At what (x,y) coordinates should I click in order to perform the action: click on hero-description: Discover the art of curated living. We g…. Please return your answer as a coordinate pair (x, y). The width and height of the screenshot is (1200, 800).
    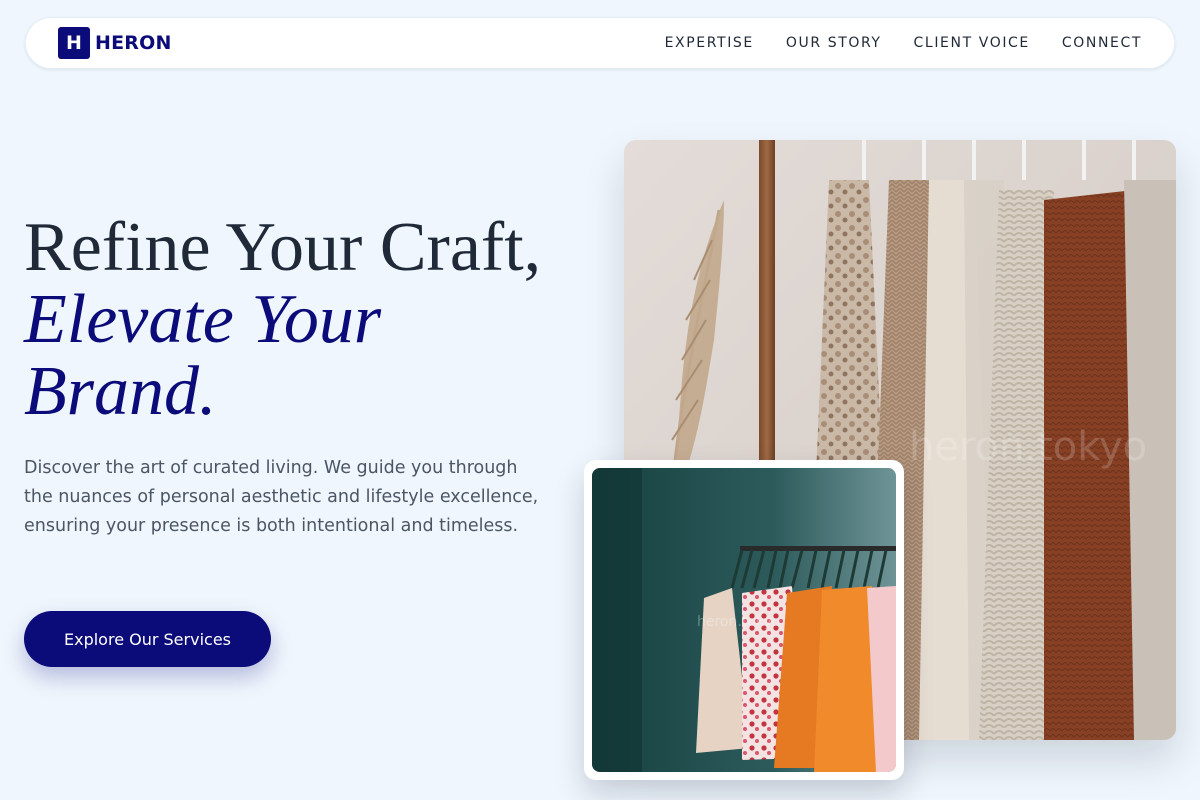
    Looking at the image, I should click on (281, 497).